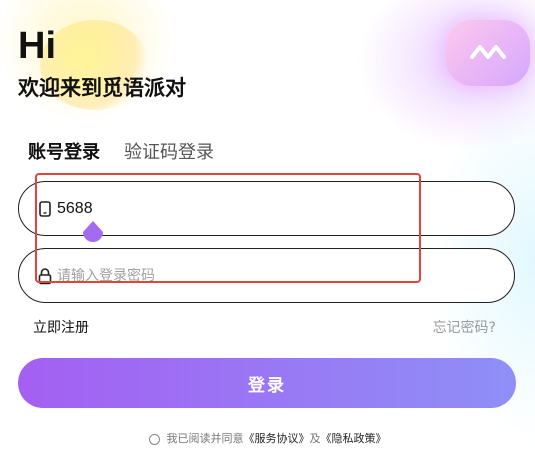 The image size is (535, 474). I want to click on account-input, so click(285, 208).